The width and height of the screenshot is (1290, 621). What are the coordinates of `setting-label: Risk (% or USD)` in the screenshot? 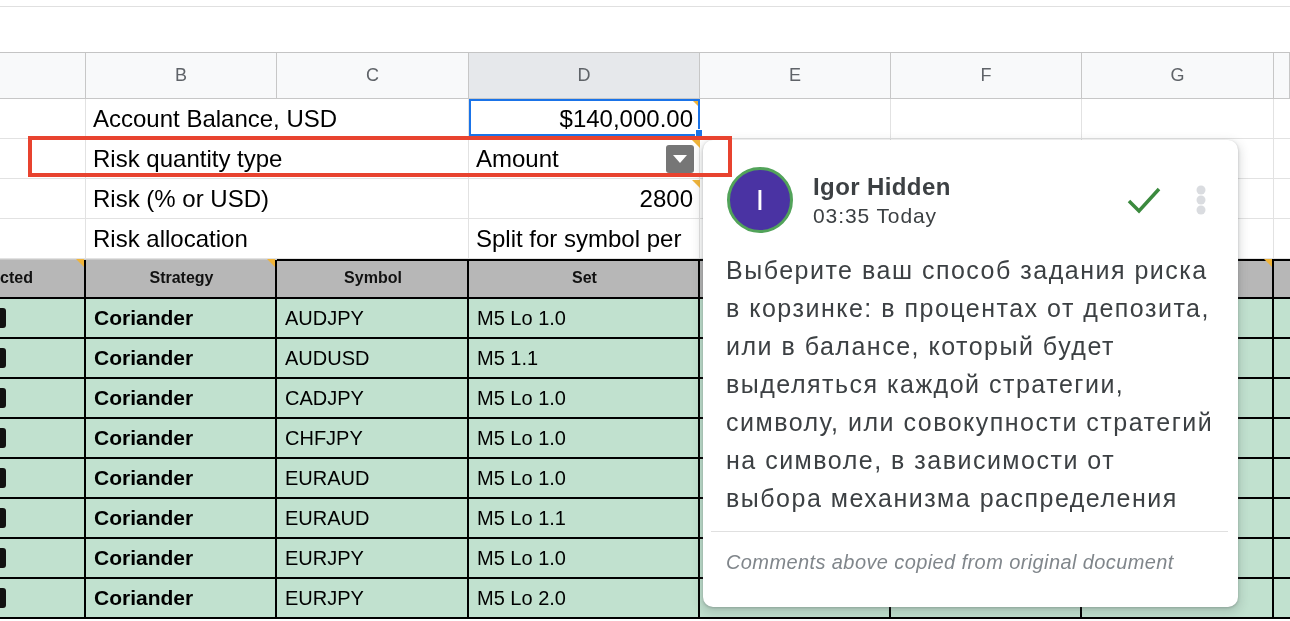 It's located at (181, 199).